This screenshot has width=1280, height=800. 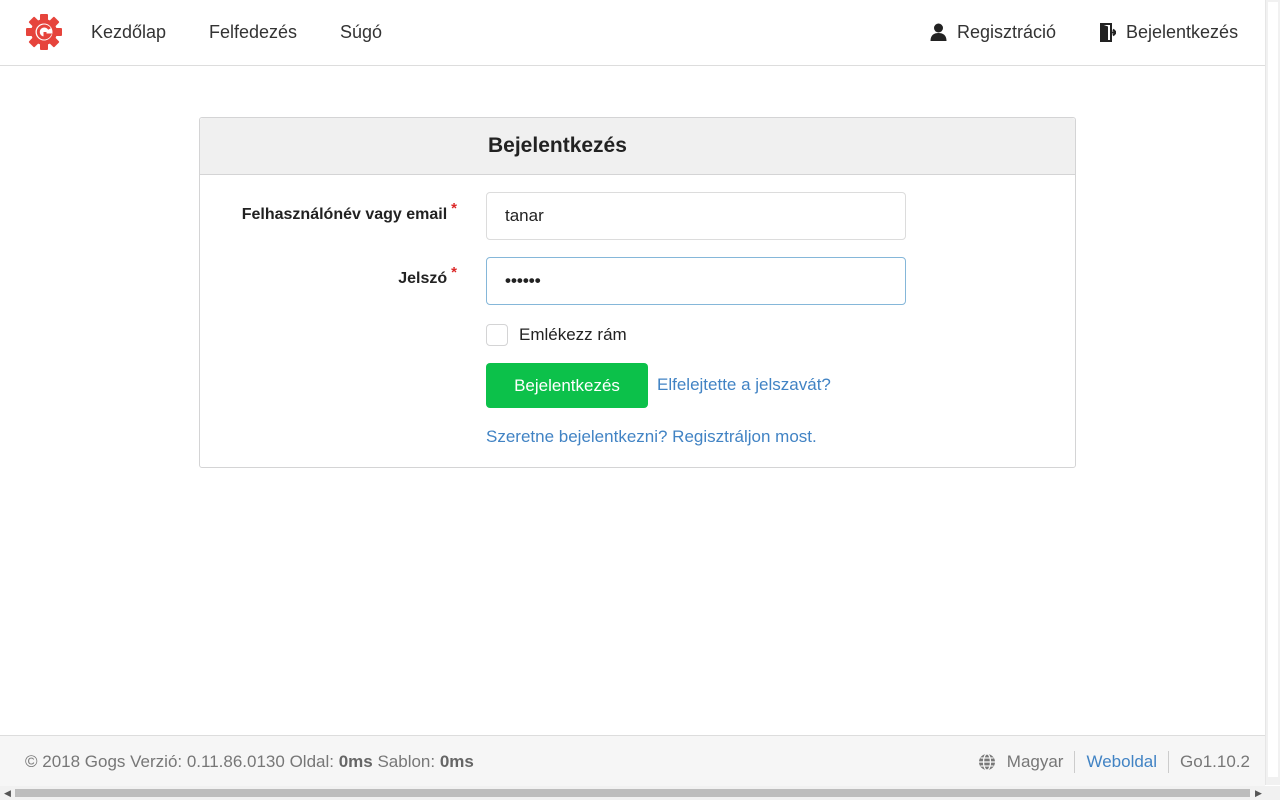 I want to click on register-label: Regisztráció, so click(x=1007, y=32).